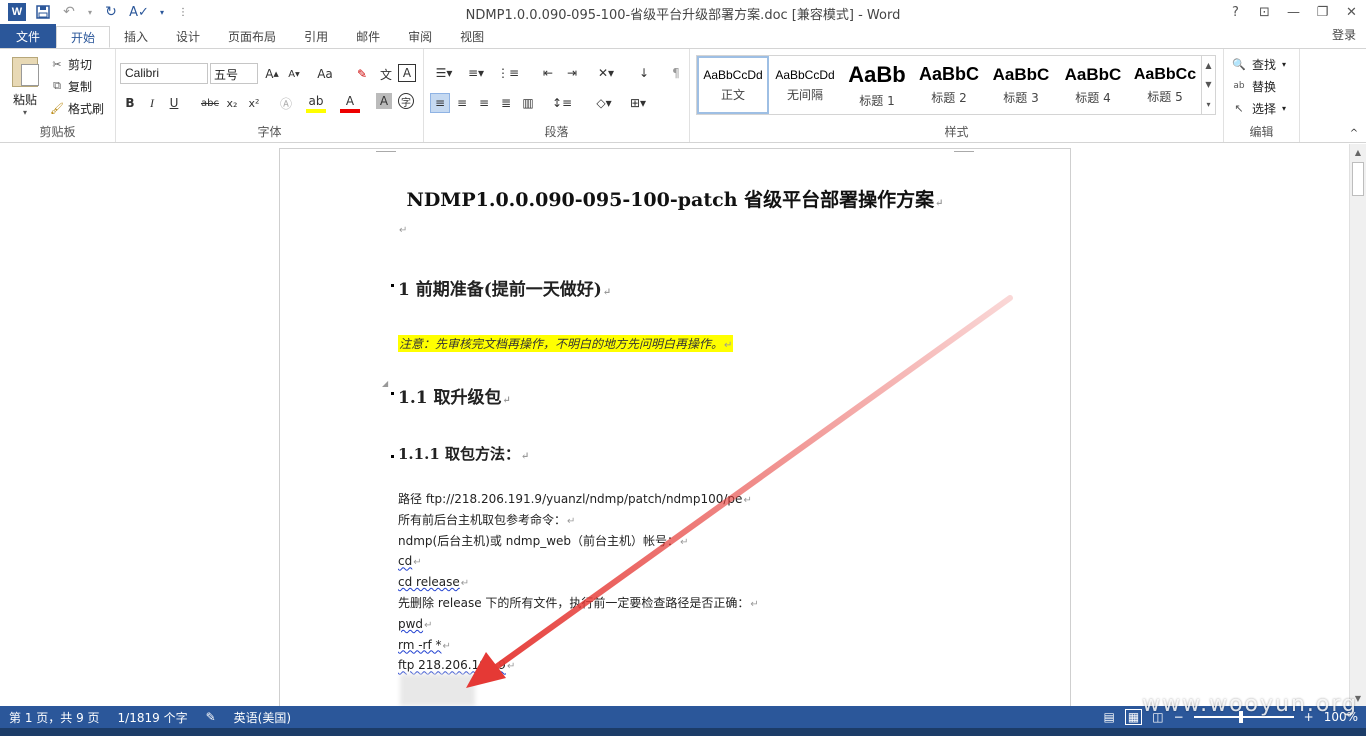 This screenshot has height=736, width=1366. Describe the element at coordinates (733, 85) in the screenshot. I see `style-item: AaBbCcDd 正文` at that location.